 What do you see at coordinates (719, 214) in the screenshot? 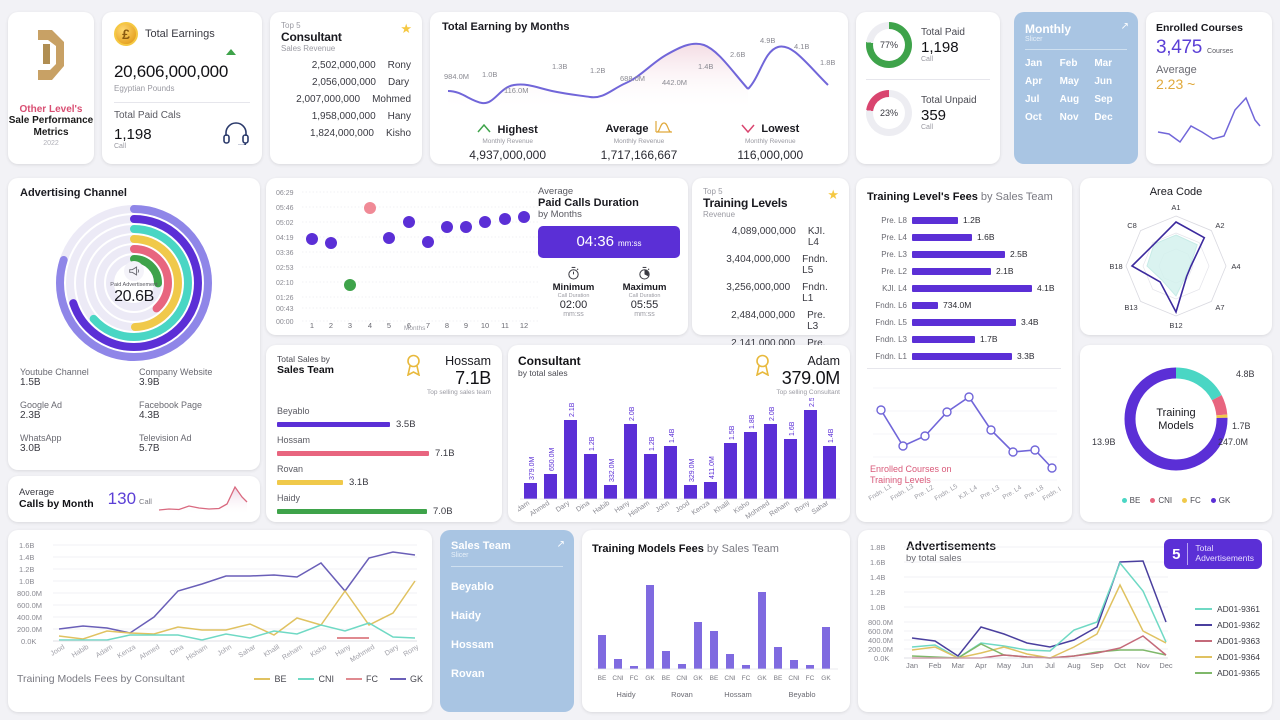
I see `top5-levels-subtitle: Revenue` at bounding box center [719, 214].